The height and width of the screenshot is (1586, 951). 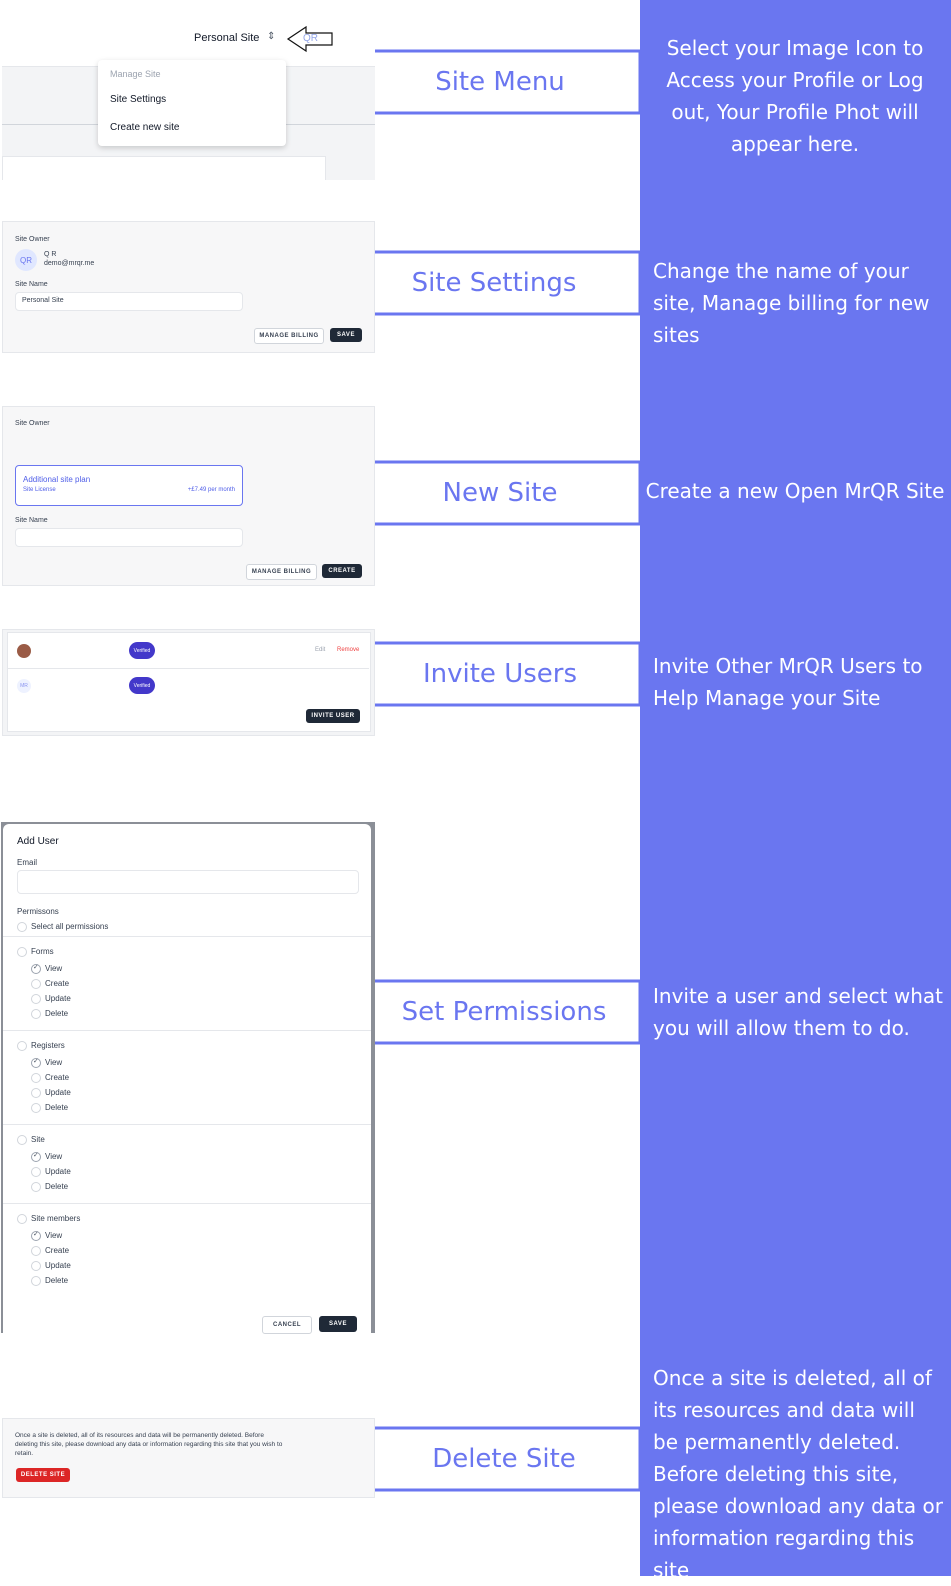 I want to click on create-button: CREATE, so click(x=342, y=571).